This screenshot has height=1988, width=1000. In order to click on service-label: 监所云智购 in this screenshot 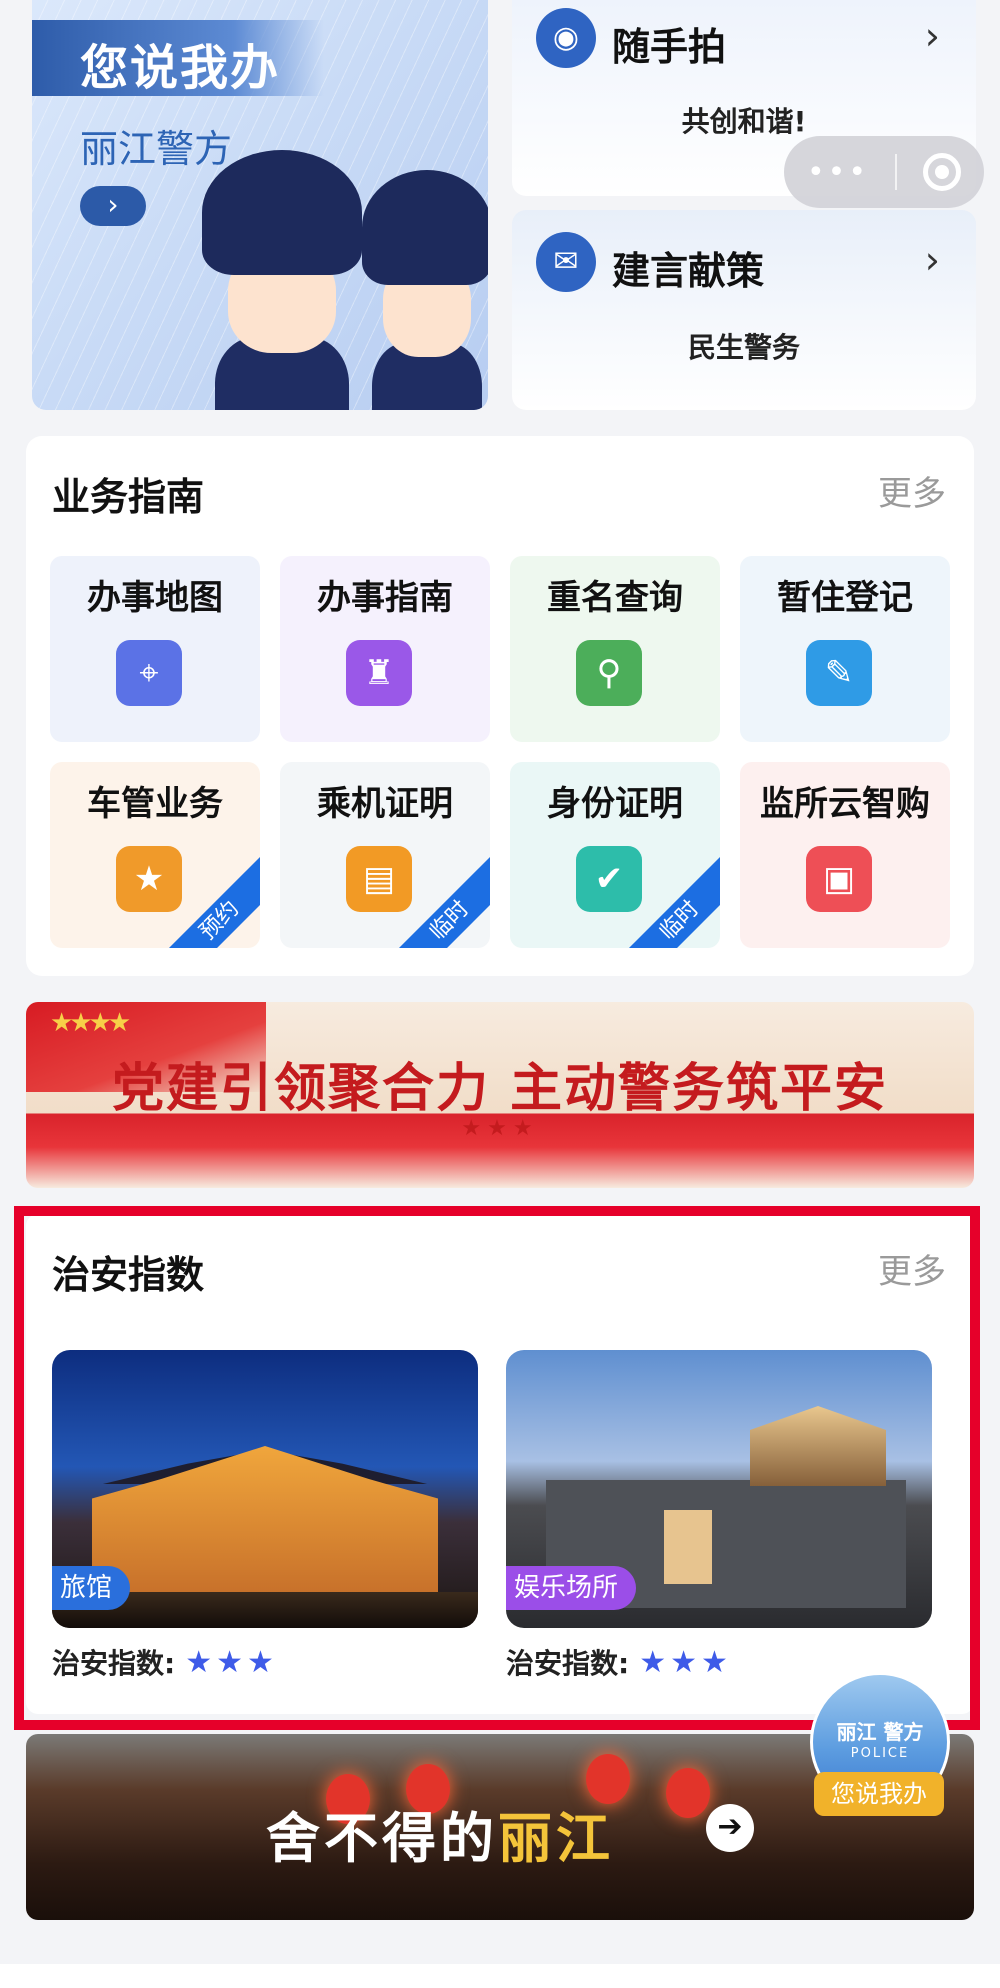, I will do `click(845, 804)`.